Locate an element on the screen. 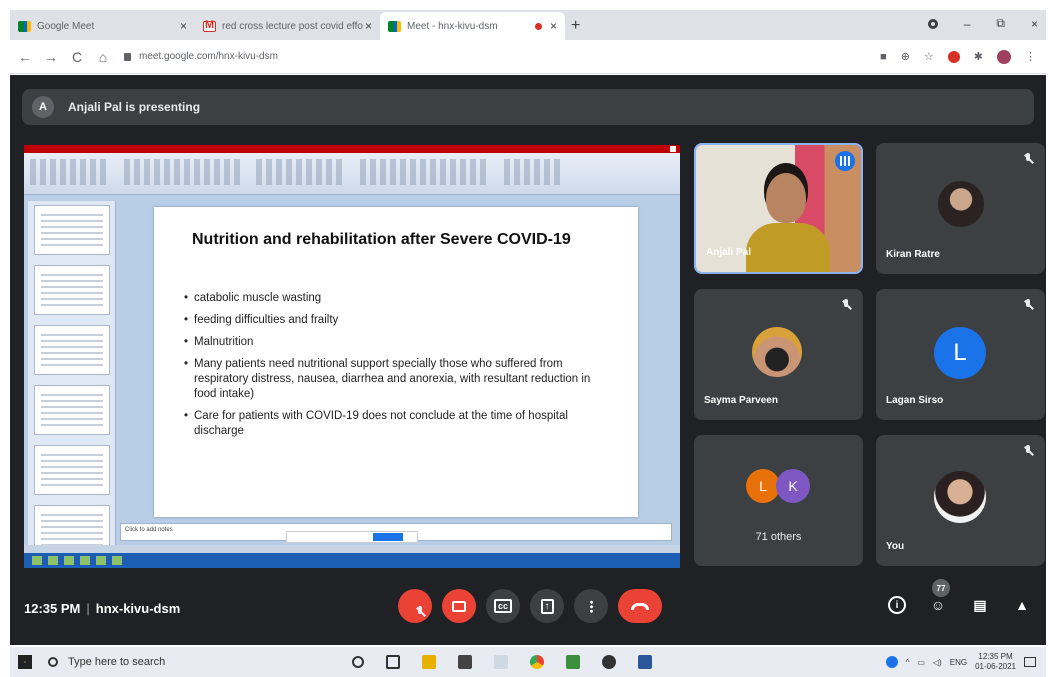 The image size is (1051, 677). system-tray: ^ ▭ ◁) ENG 12:35 PM 01-06-2021 is located at coordinates (960, 662).